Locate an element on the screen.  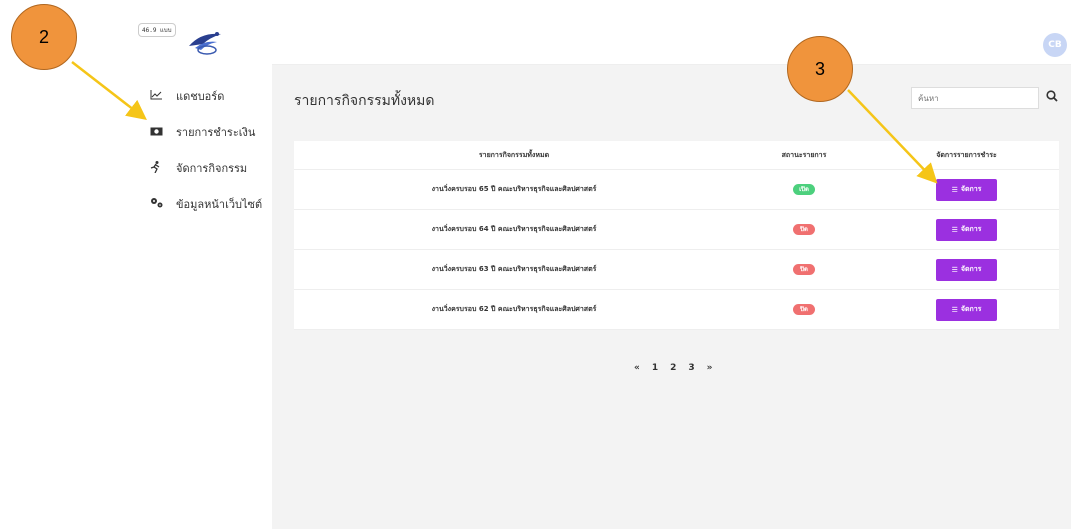
sidebar-item-dashboard: แดชบอร์ด is located at coordinates (206, 96).